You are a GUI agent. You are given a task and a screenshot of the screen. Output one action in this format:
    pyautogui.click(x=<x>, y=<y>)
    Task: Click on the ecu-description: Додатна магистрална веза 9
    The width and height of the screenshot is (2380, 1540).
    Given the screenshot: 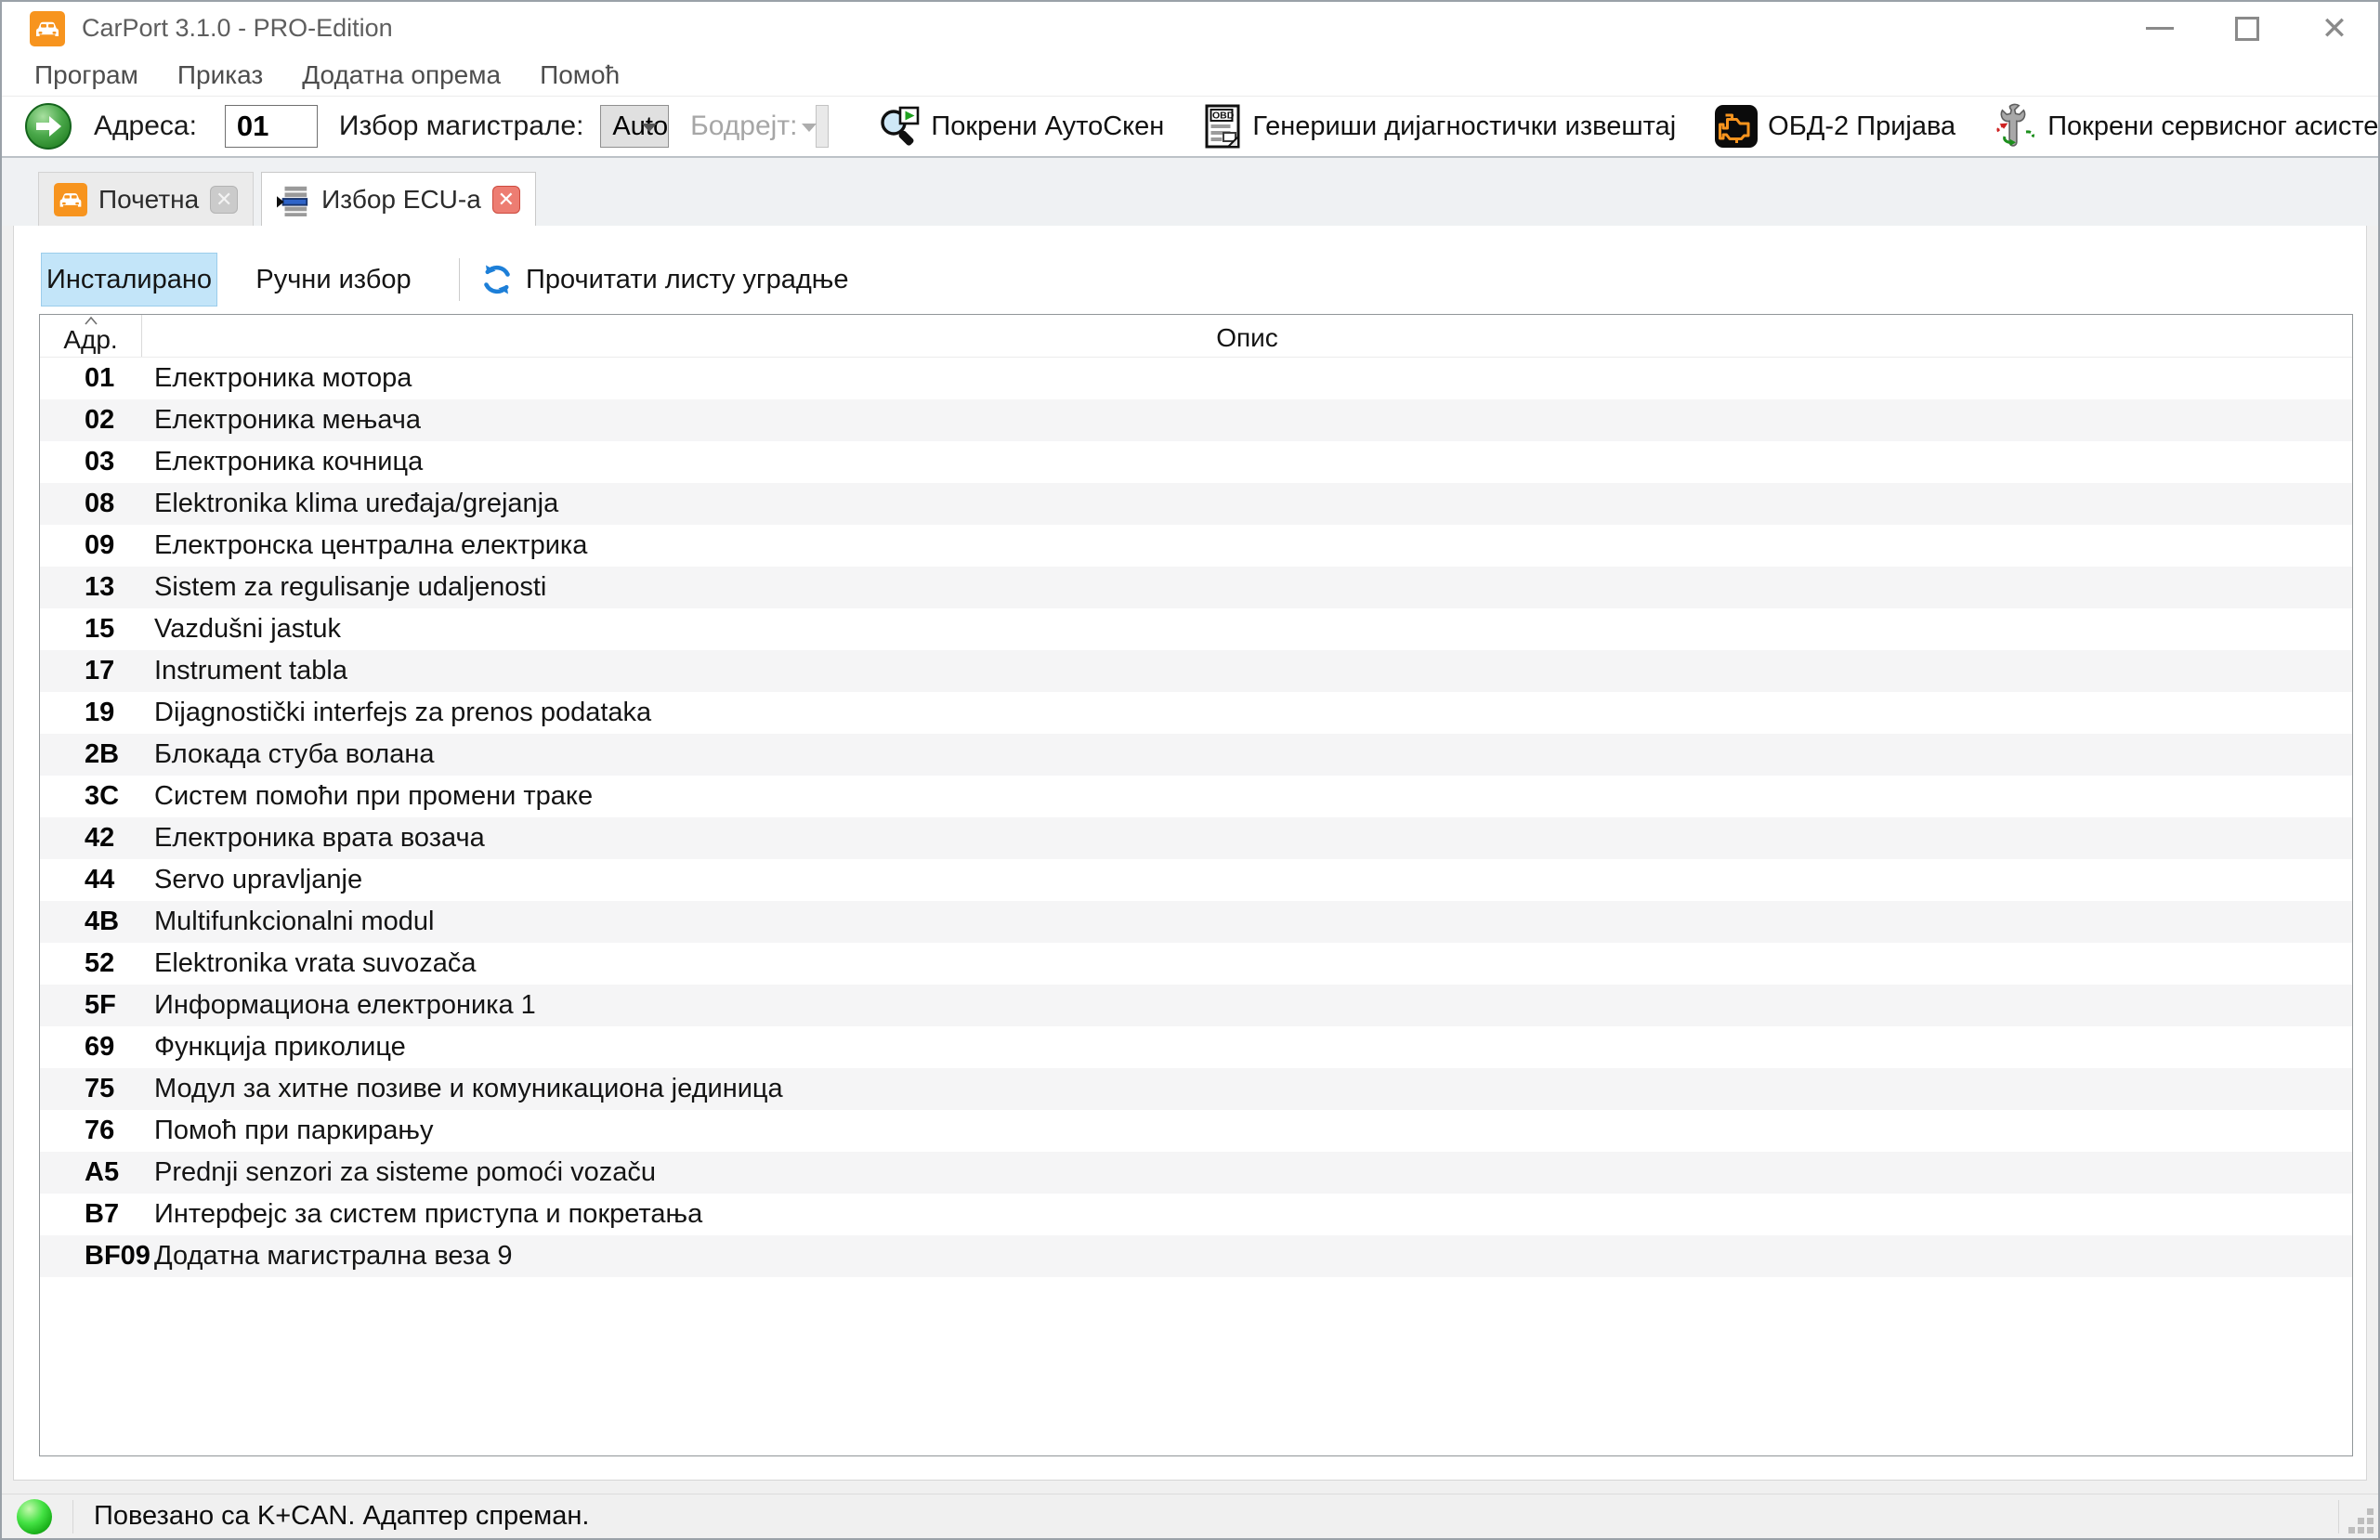 What is the action you would take?
    pyautogui.click(x=333, y=1256)
    